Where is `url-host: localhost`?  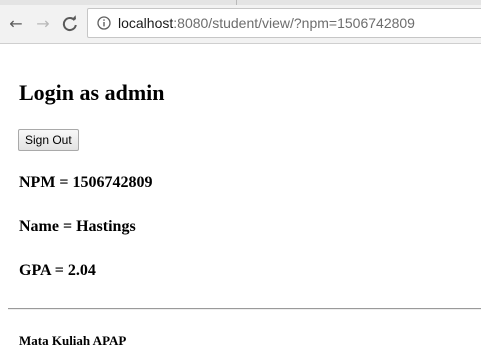 url-host: localhost is located at coordinates (146, 23).